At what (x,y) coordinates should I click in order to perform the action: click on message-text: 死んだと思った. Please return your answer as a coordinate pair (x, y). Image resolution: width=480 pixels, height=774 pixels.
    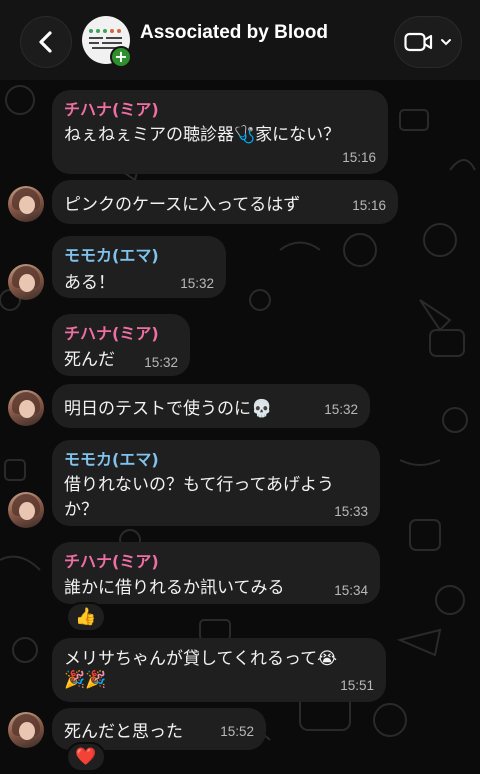
    Looking at the image, I should click on (123, 732).